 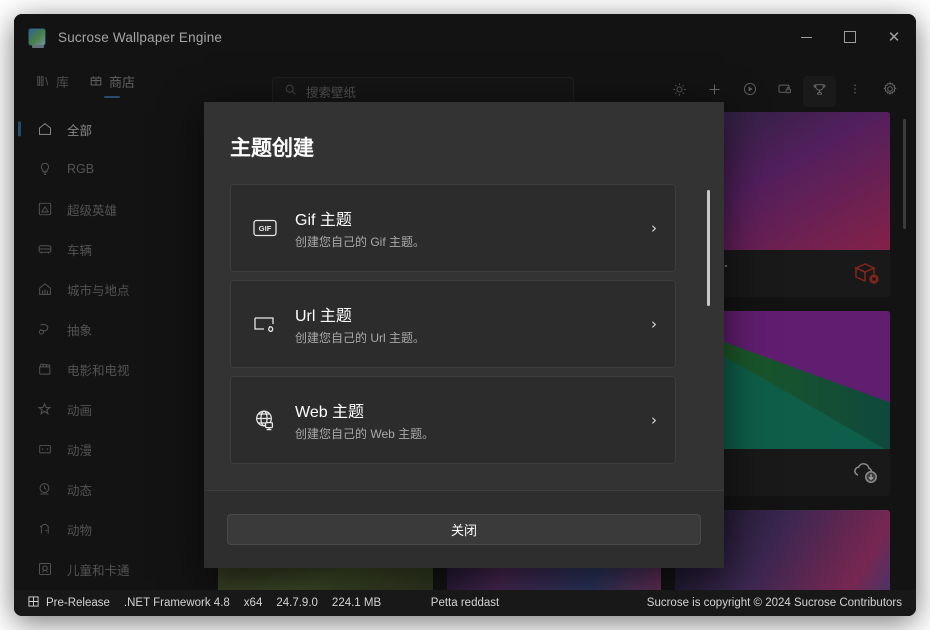 I want to click on option-title: Url 主题, so click(x=323, y=316).